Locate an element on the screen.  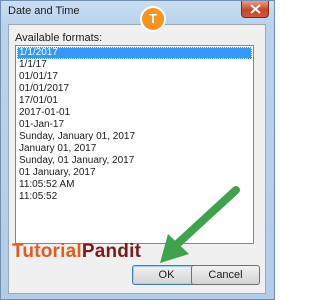
format-list-item: 1/1/17 is located at coordinates (32, 65).